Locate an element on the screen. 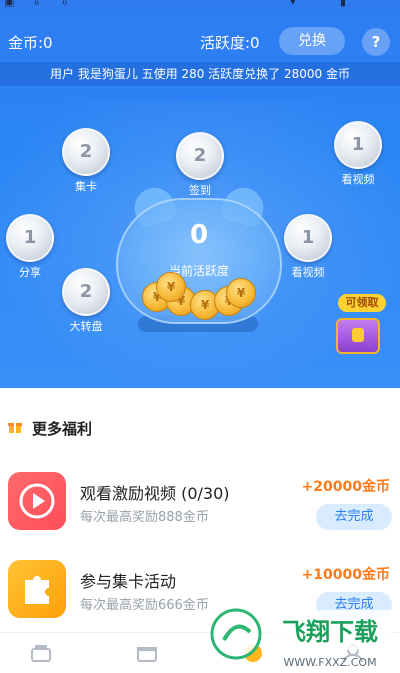 The width and height of the screenshot is (400, 673). coin-balance: 金币:0 is located at coordinates (30, 43).